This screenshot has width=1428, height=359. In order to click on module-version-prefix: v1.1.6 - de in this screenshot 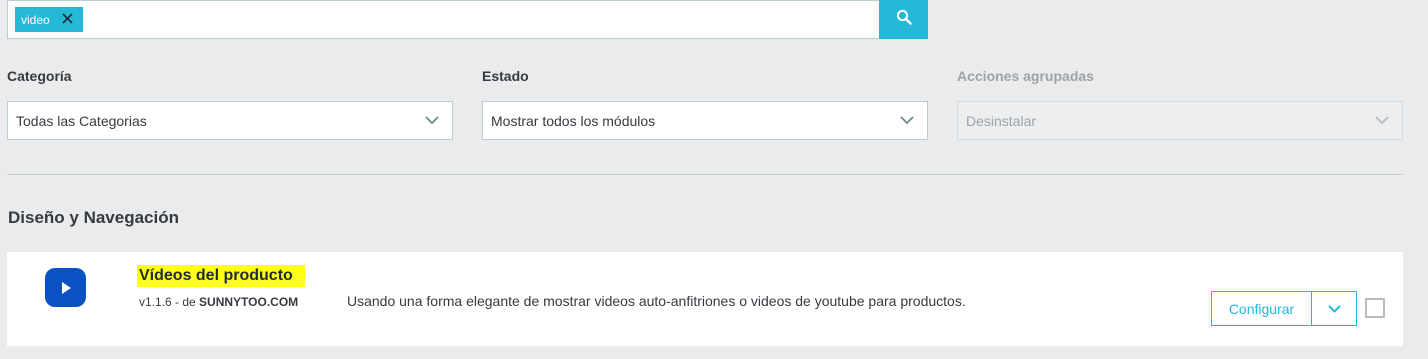, I will do `click(169, 302)`.